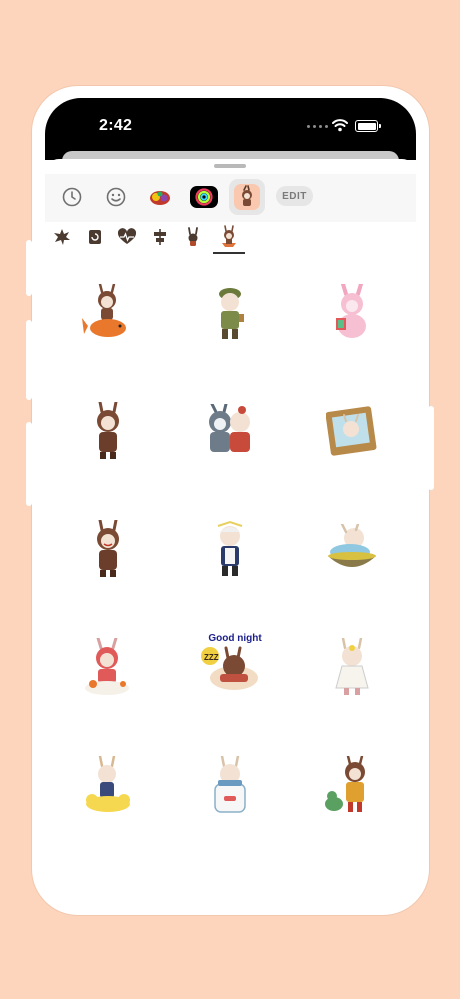 The image size is (460, 999). I want to click on clock: 2:42, so click(116, 125).